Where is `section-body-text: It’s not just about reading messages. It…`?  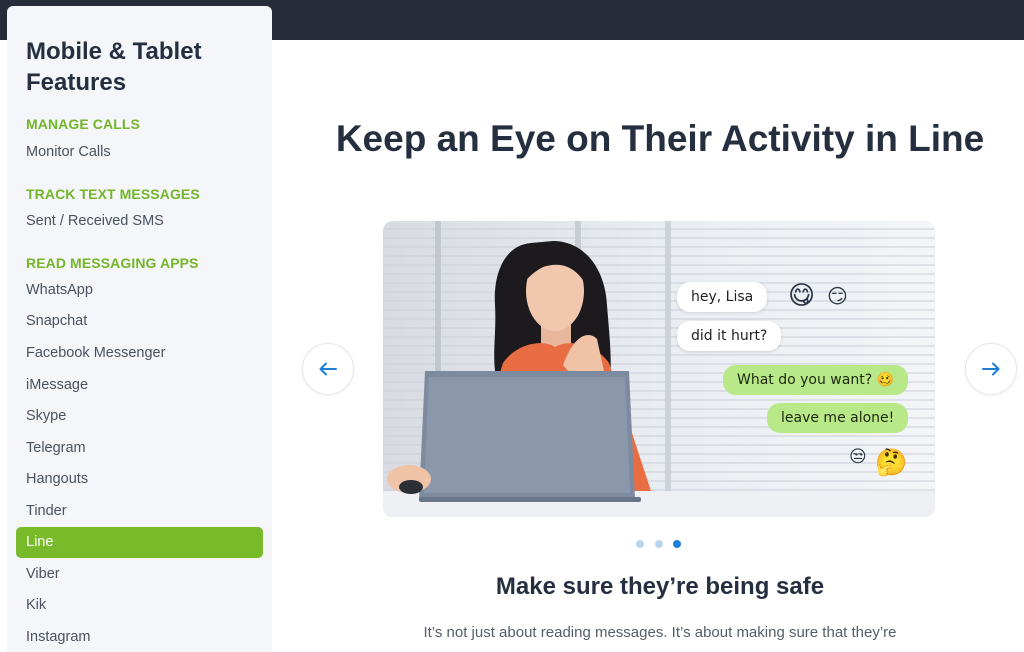 section-body-text: It’s not just about reading messages. It… is located at coordinates (660, 632).